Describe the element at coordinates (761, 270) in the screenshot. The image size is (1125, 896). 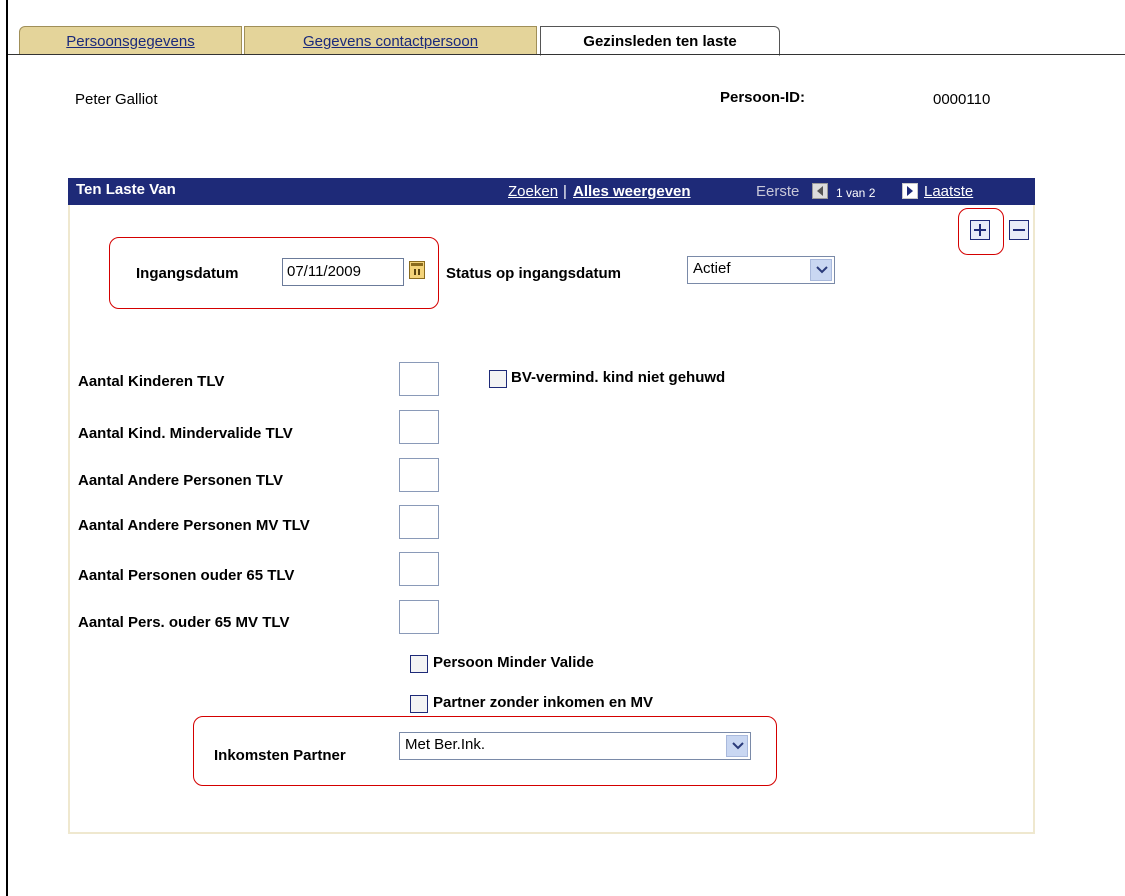
I see `status-select: Actief` at that location.